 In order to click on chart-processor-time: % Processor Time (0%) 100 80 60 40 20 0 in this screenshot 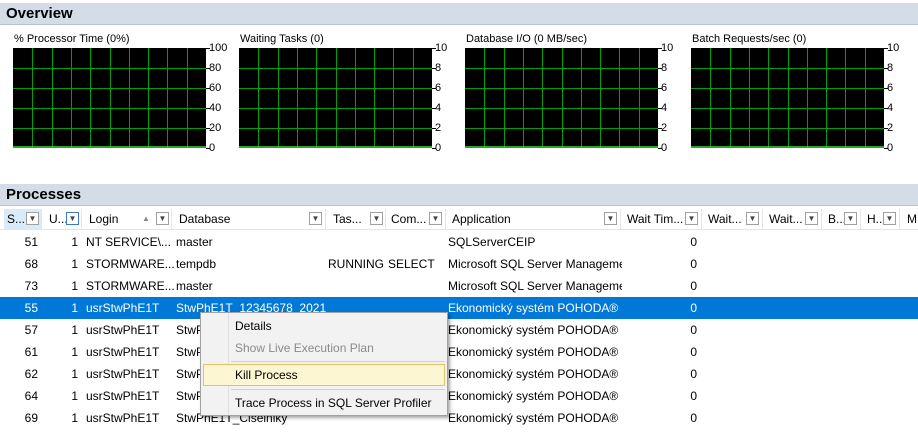, I will do `click(113, 95)`.